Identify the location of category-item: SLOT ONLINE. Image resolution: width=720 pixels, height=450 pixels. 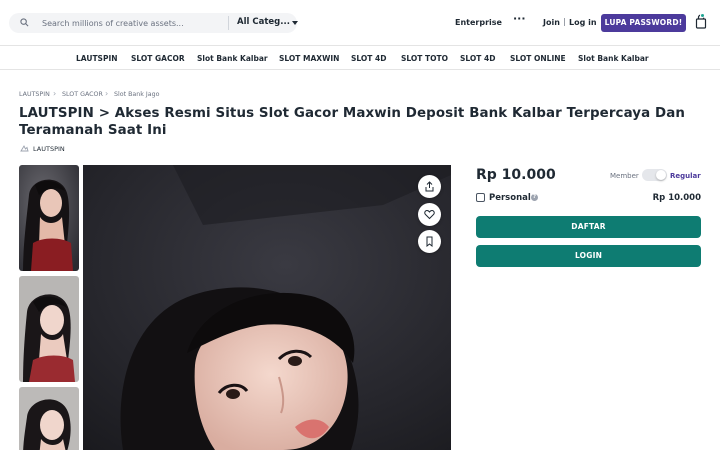
(538, 58).